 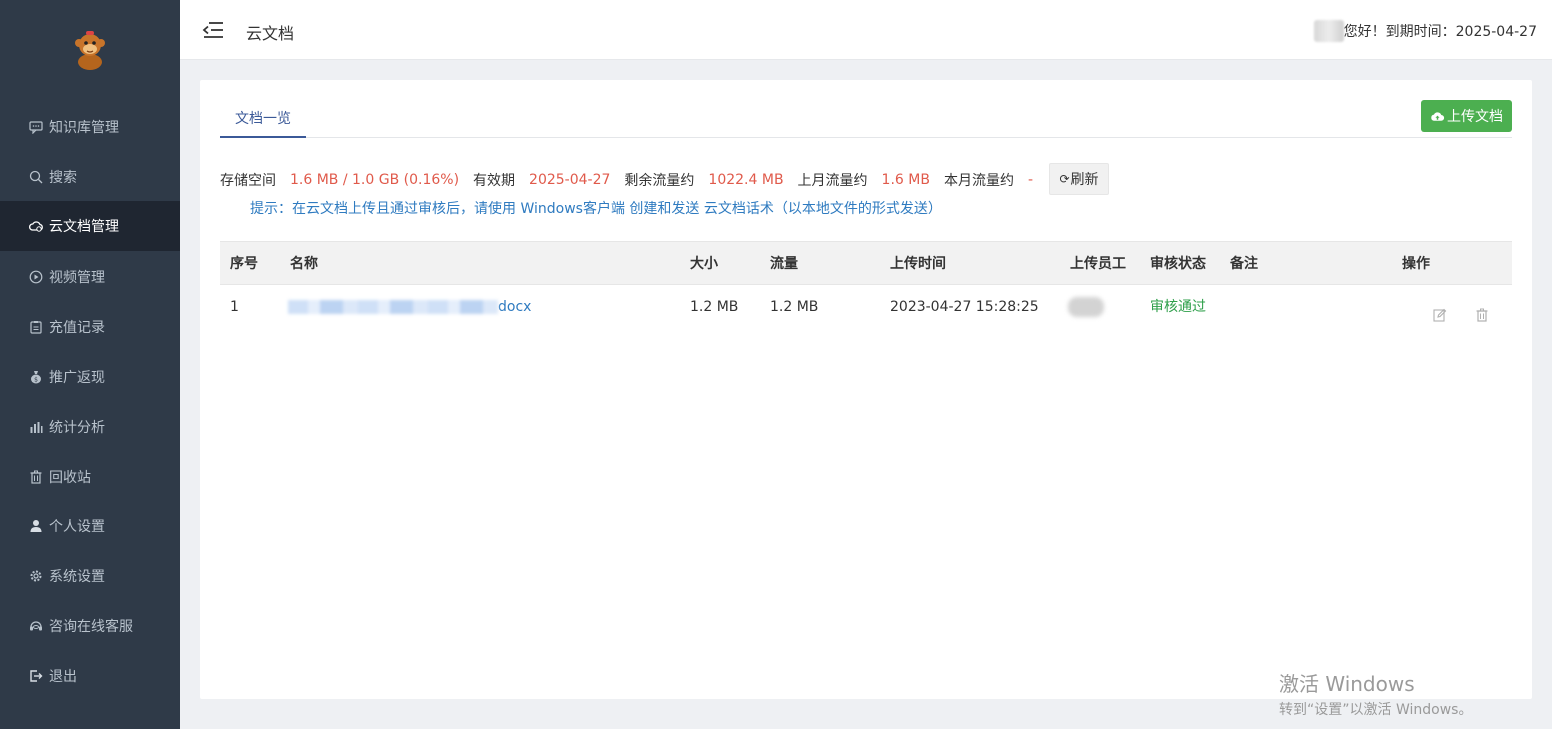 I want to click on redacted-filename, so click(x=393, y=307).